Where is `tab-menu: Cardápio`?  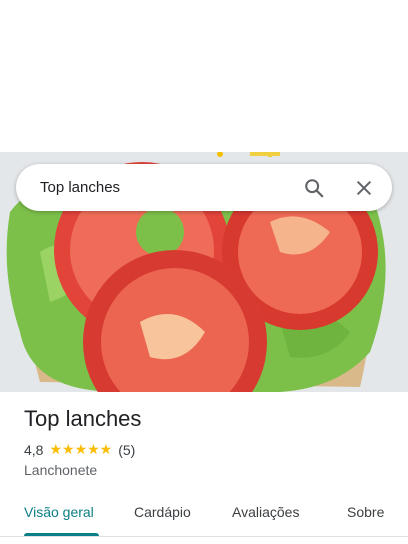
tab-menu: Cardápio is located at coordinates (162, 512).